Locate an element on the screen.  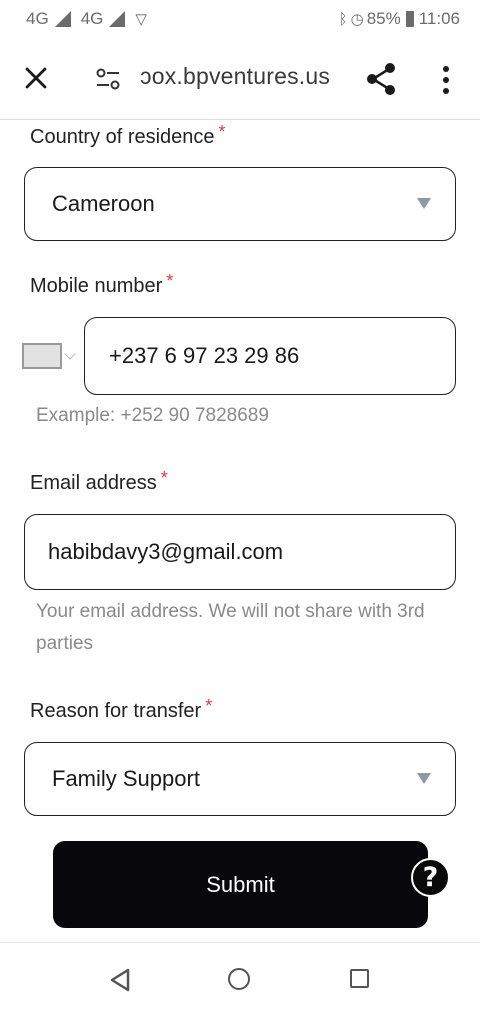
close-icon is located at coordinates (36, 78).